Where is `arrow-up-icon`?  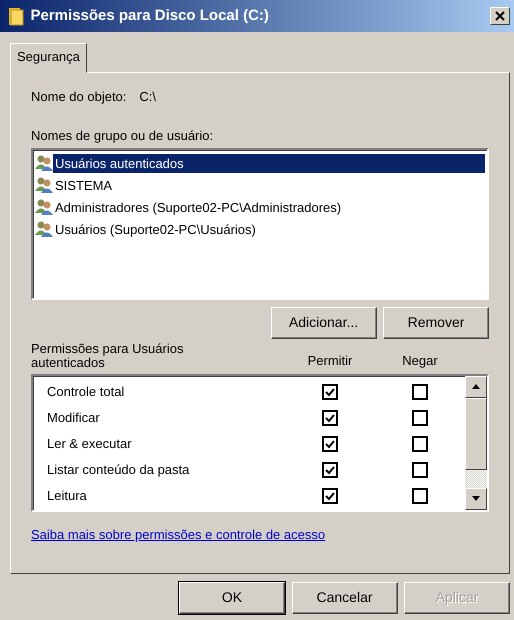 arrow-up-icon is located at coordinates (476, 387).